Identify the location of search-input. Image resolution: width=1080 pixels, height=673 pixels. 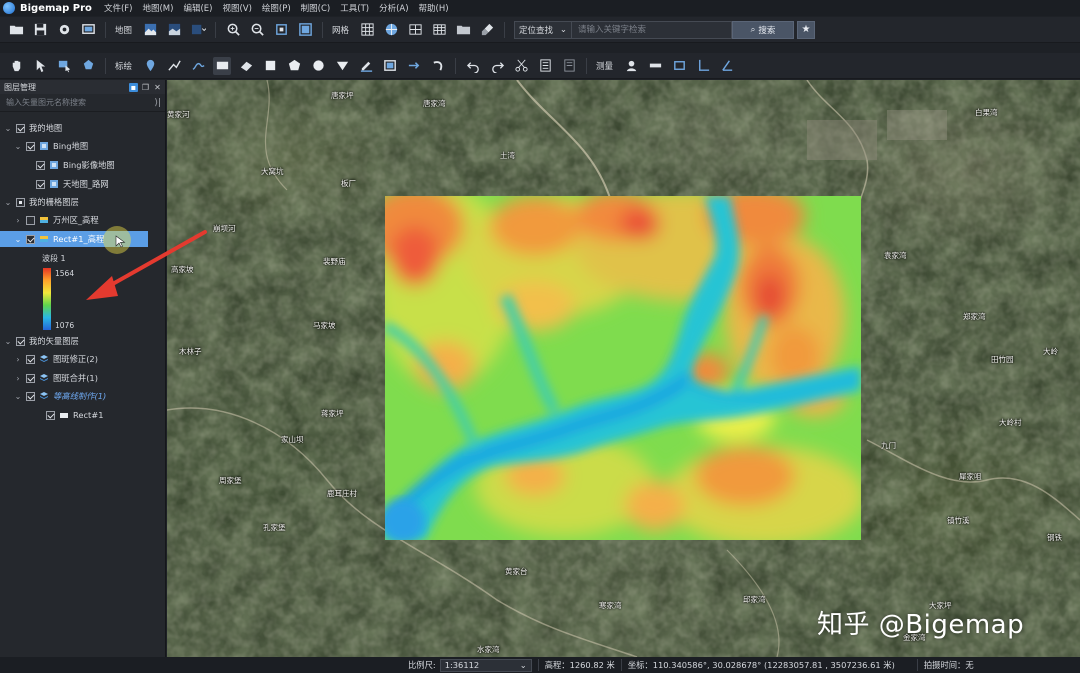
(652, 29).